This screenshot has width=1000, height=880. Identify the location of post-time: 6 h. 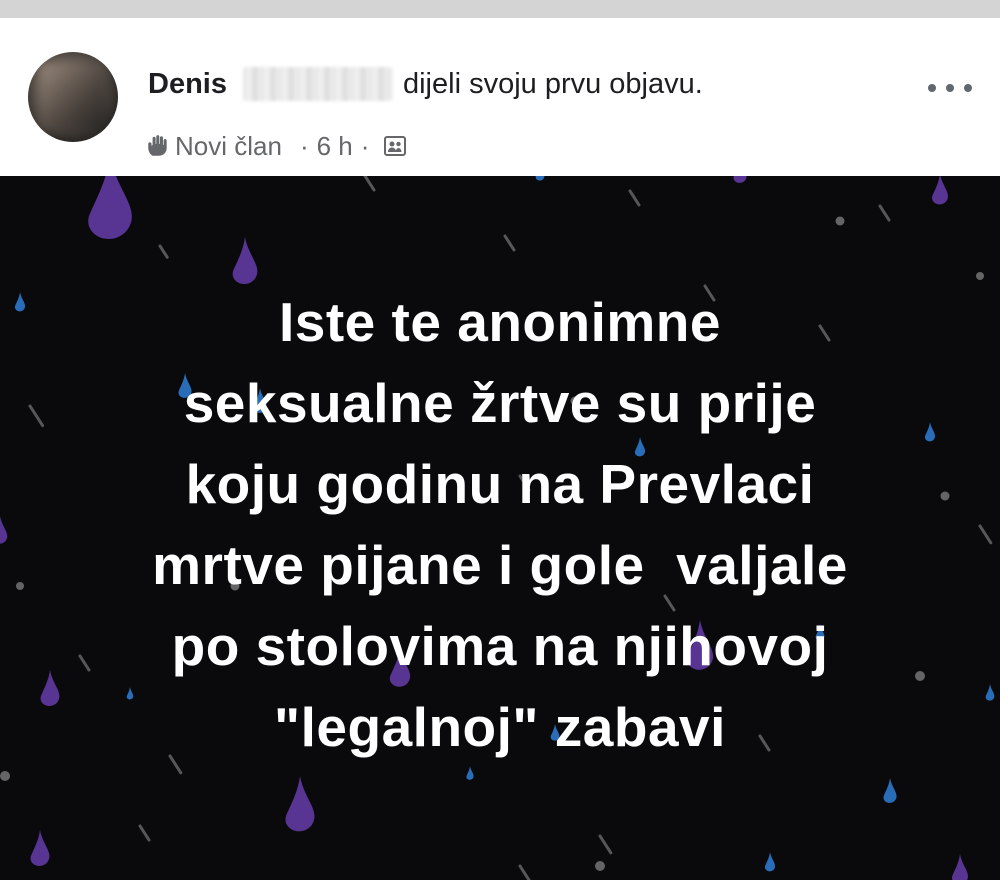
(335, 146).